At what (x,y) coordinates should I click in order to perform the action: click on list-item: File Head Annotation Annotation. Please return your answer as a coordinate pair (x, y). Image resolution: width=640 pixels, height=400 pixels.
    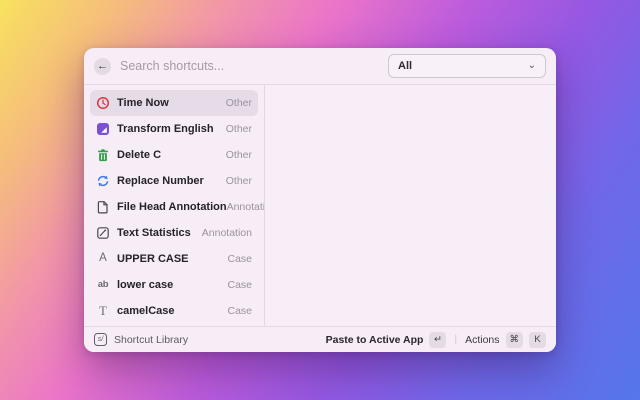
    Looking at the image, I should click on (183, 207).